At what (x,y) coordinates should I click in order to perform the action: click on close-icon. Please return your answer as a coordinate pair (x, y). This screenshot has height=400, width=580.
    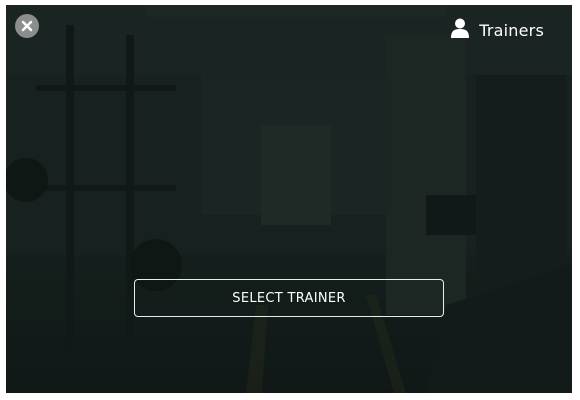
    Looking at the image, I should click on (27, 26).